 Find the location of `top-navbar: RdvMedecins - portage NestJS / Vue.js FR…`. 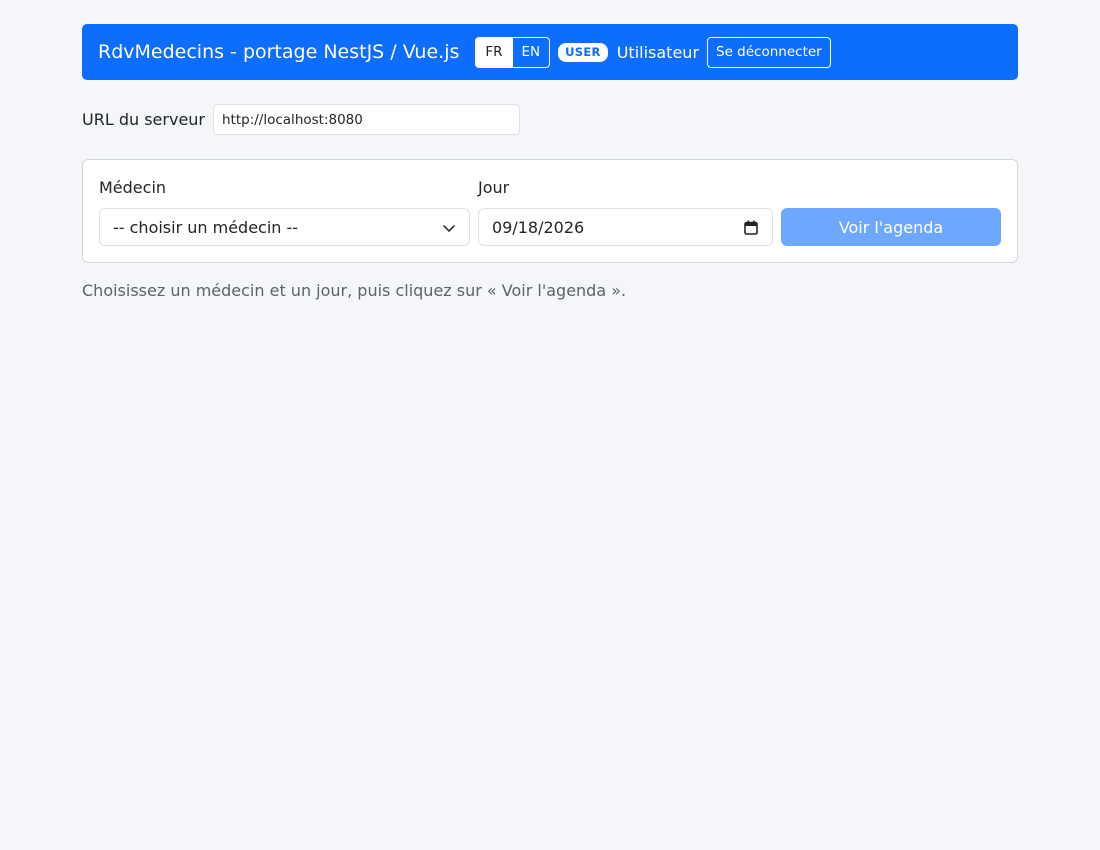

top-navbar: RdvMedecins - portage NestJS / Vue.js FR… is located at coordinates (550, 52).